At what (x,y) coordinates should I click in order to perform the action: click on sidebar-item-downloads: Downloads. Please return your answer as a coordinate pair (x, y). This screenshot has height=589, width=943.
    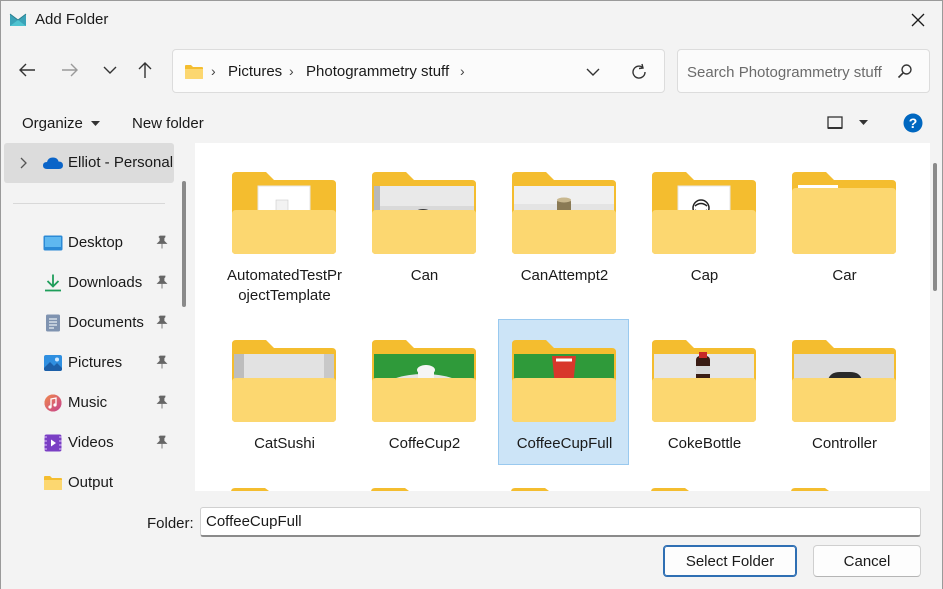
    Looking at the image, I should click on (91, 283).